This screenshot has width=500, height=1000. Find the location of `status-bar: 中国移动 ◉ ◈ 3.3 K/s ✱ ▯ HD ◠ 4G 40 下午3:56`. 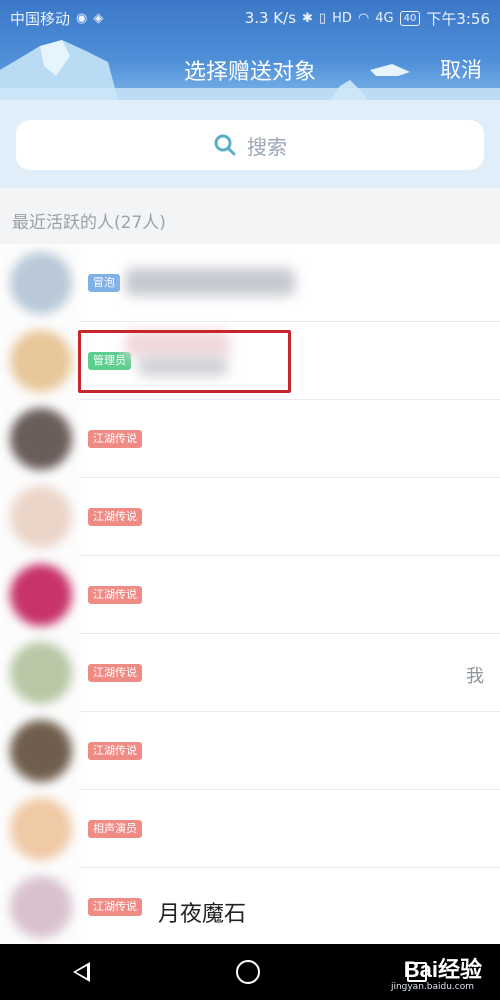

status-bar: 中国移动 ◉ ◈ 3.3 K/s ✱ ▯ HD ◠ 4G 40 下午3:56 is located at coordinates (250, 18).